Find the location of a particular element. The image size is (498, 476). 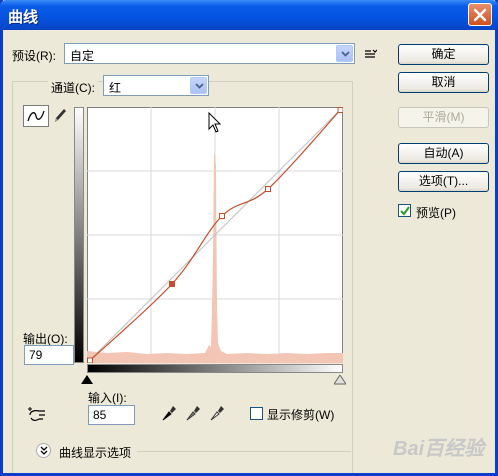

title-bar: 曲线 is located at coordinates (249, 15).